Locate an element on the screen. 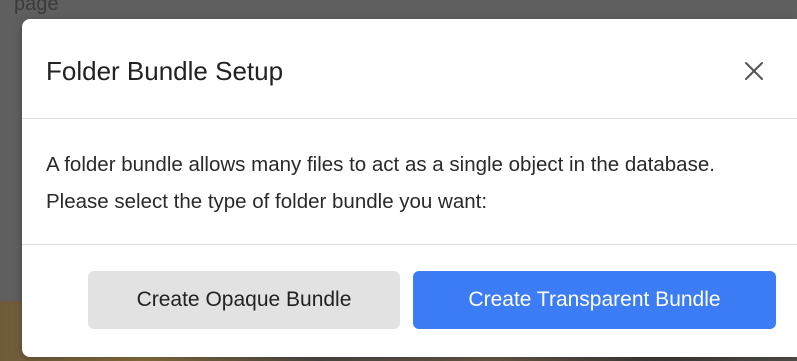  modal-title: Folder Bundle Setup is located at coordinates (165, 71).